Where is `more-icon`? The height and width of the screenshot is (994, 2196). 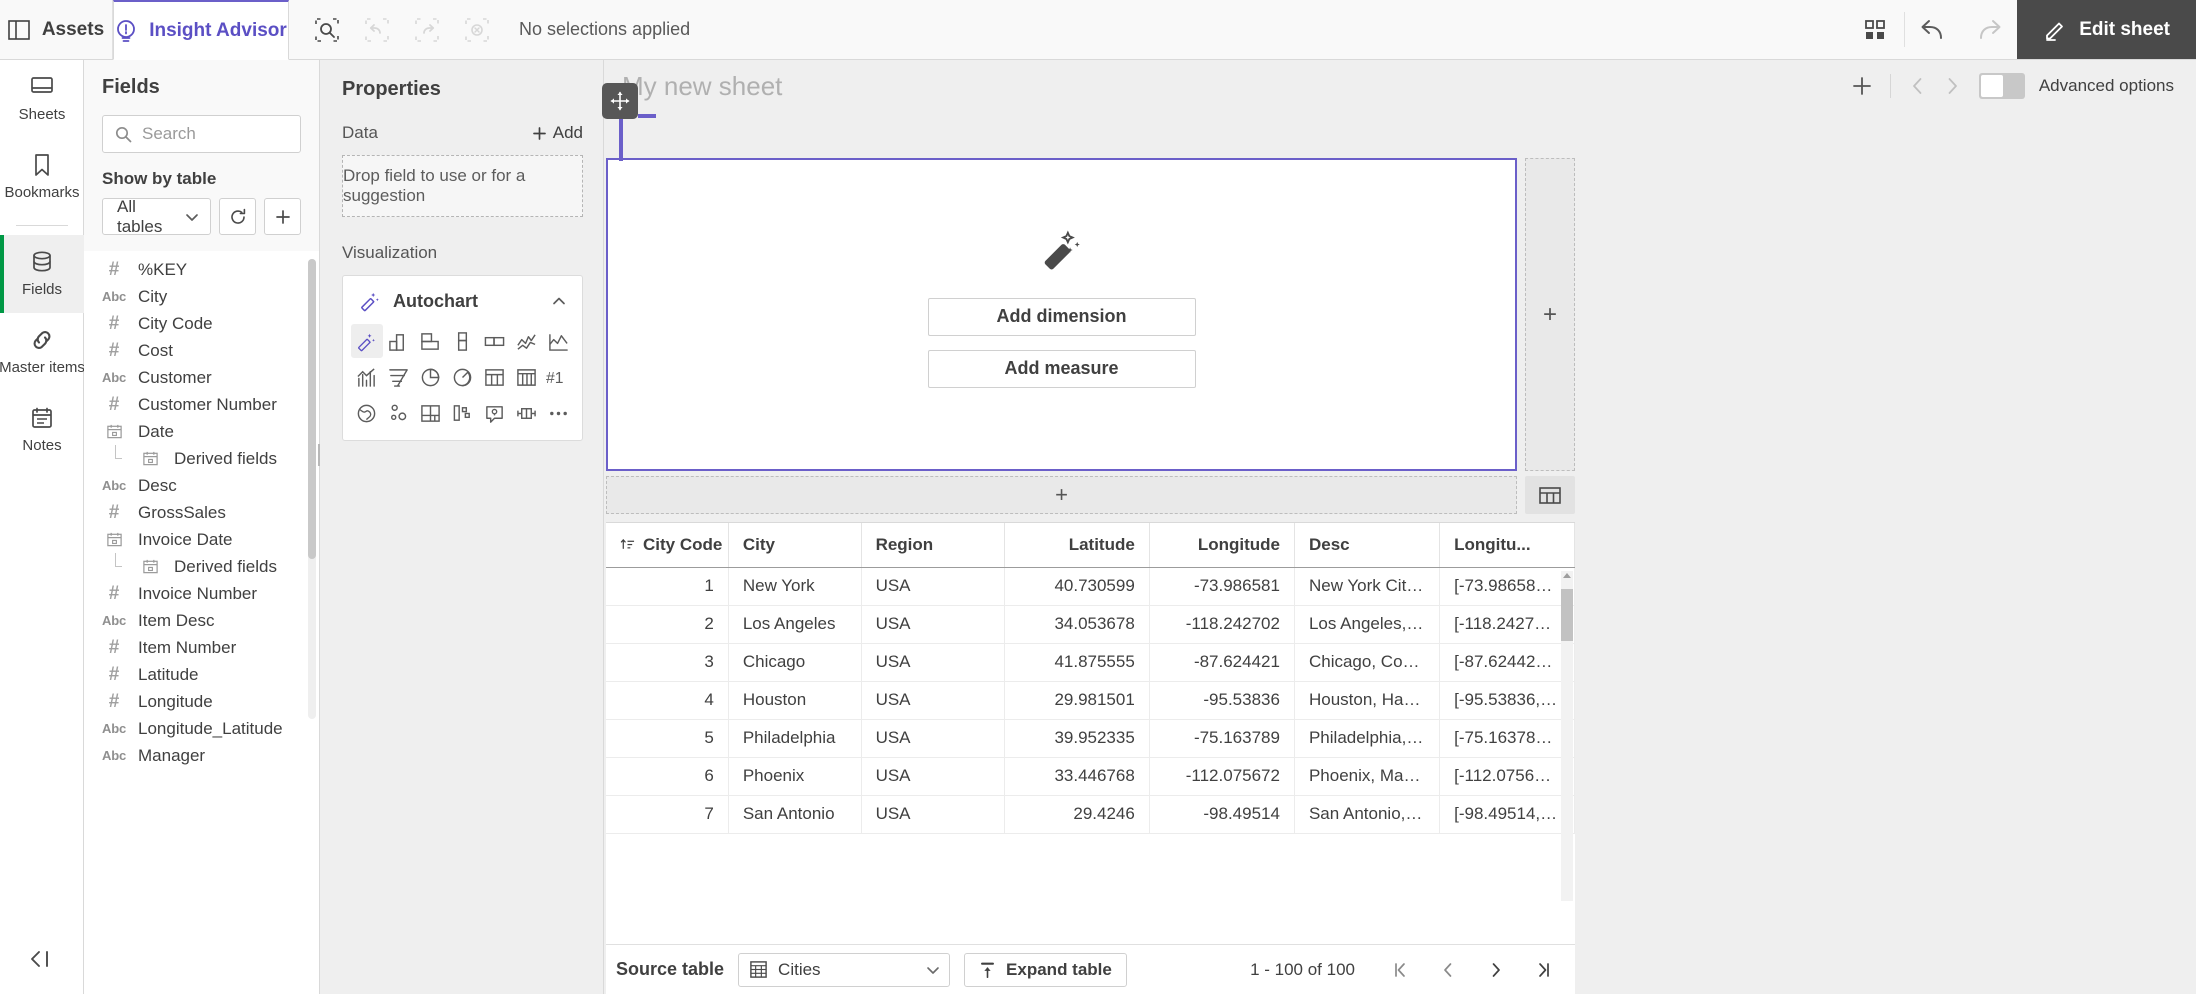
more-icon is located at coordinates (558, 413).